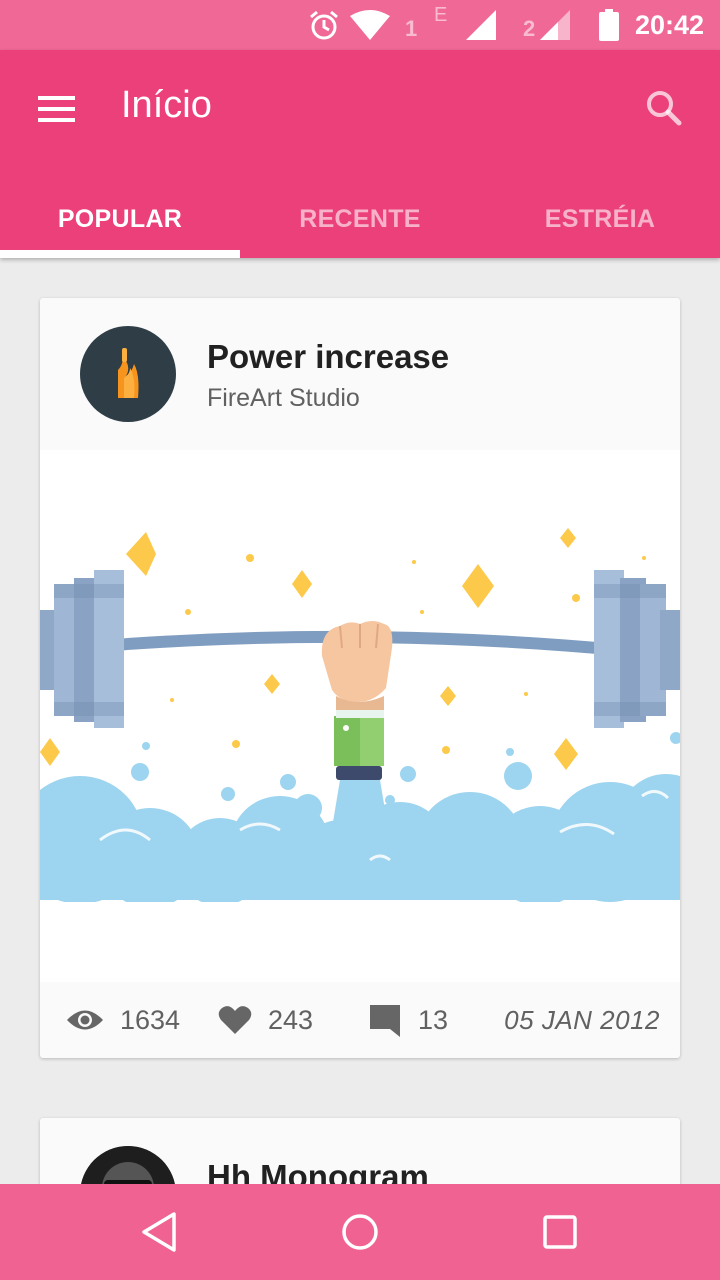 The width and height of the screenshot is (720, 1280). Describe the element at coordinates (411, 28) in the screenshot. I see `sim1-label: 1` at that location.